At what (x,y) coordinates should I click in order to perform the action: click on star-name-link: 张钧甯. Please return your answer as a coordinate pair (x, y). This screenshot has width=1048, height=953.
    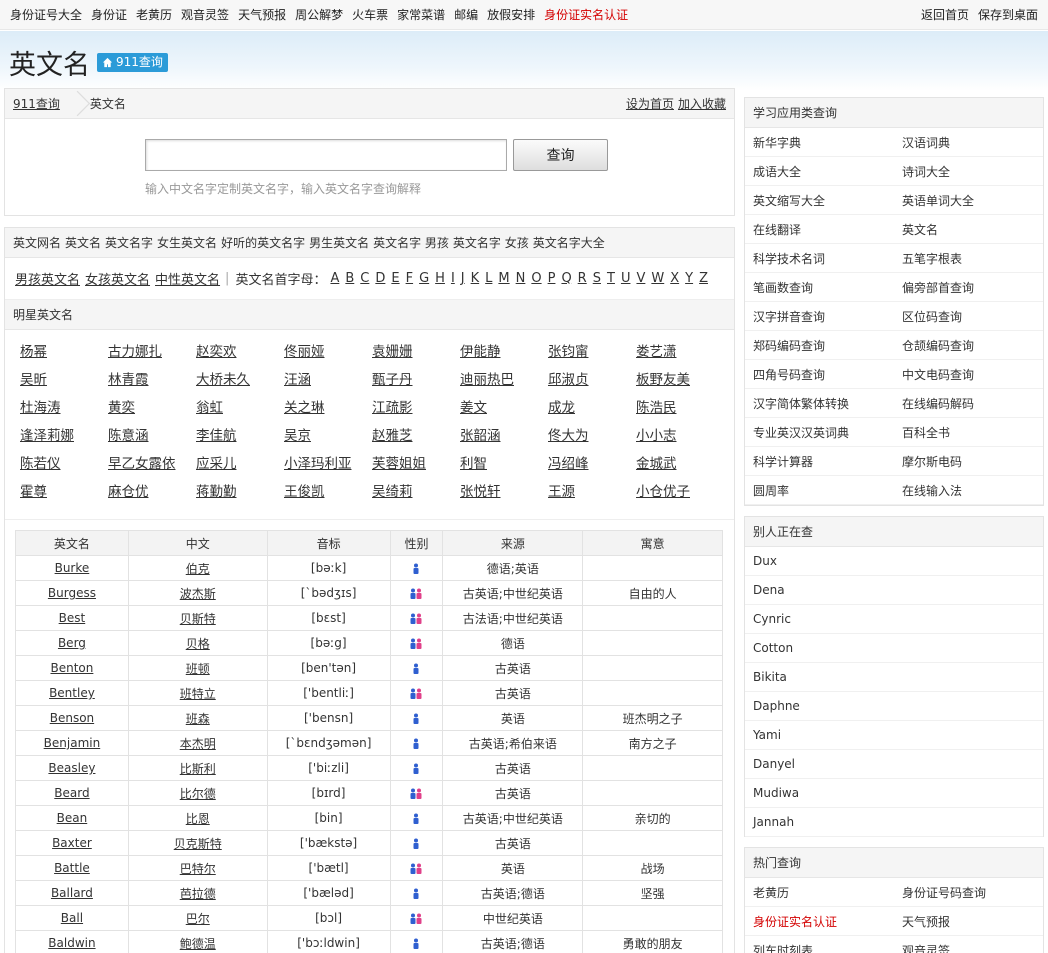
    Looking at the image, I should click on (568, 352).